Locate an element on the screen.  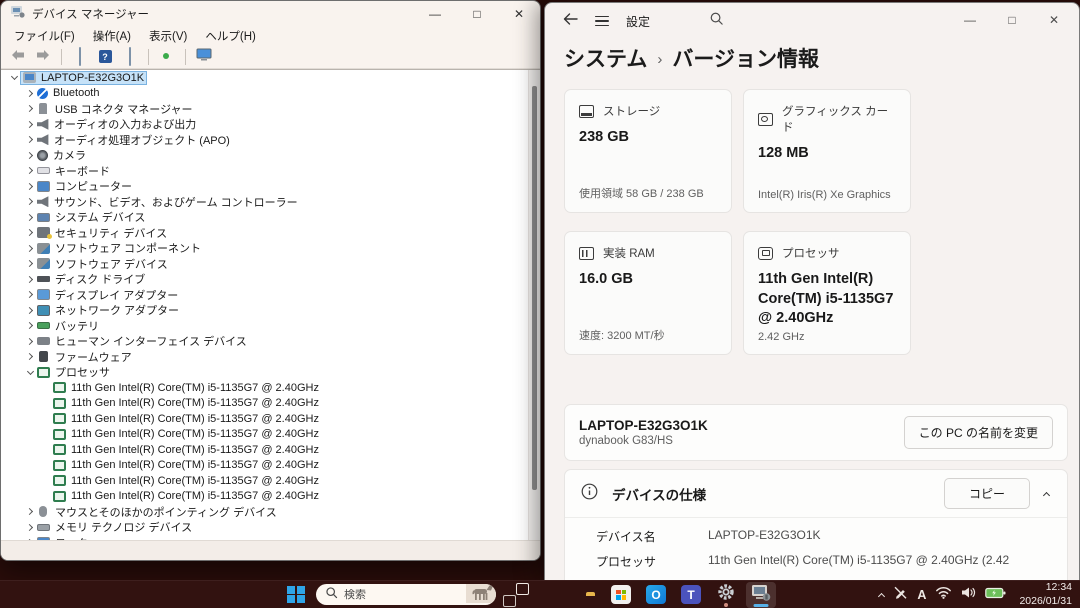
tray-wifi-button is located at coordinates (943, 595).